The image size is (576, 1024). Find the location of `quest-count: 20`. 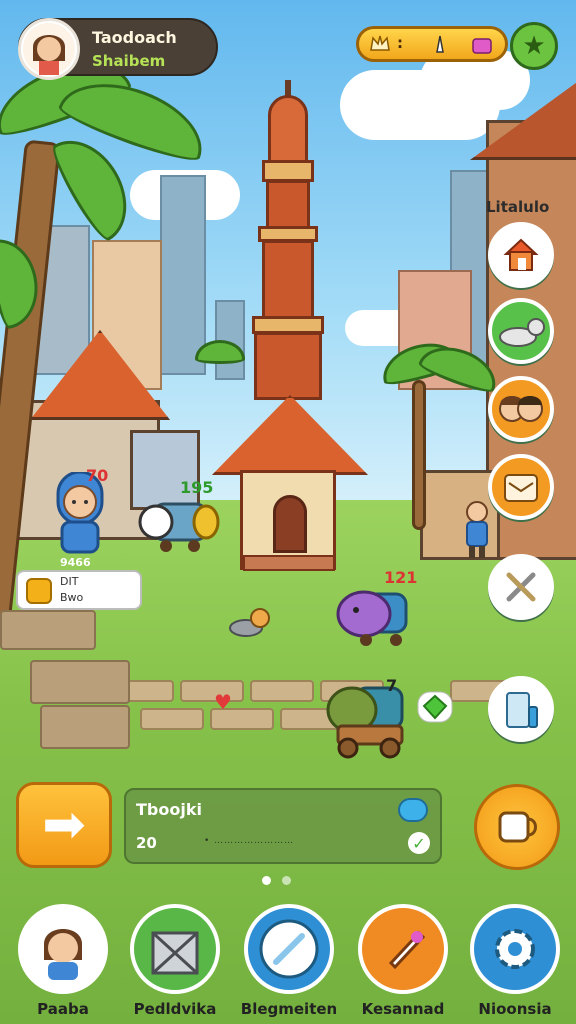

quest-count: 20 is located at coordinates (146, 843).